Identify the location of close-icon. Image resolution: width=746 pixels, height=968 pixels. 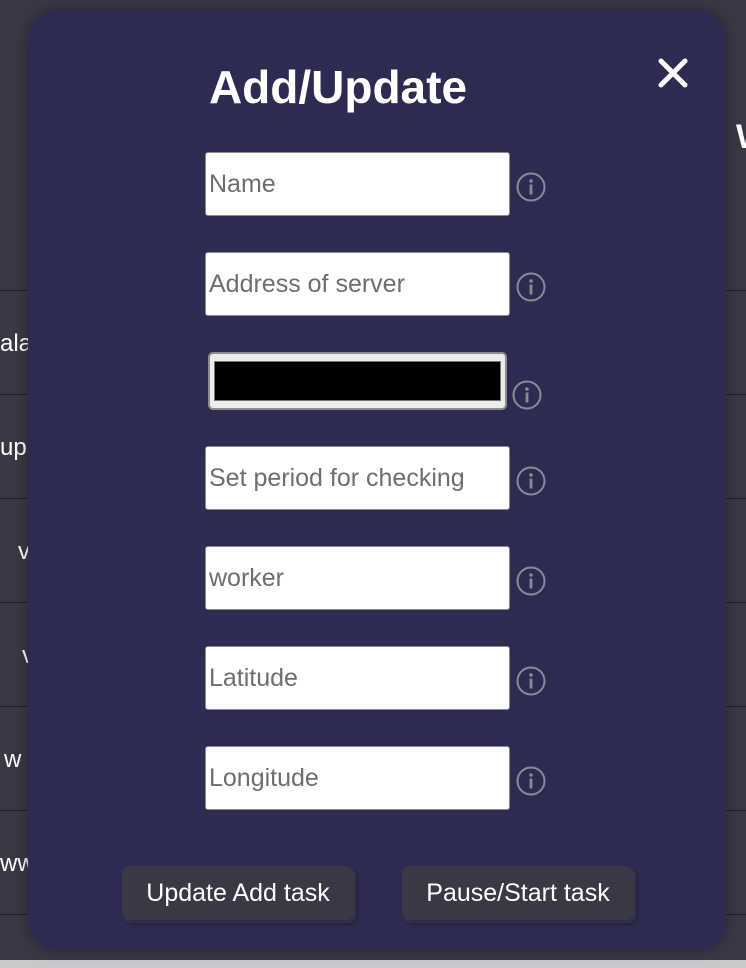
(673, 73).